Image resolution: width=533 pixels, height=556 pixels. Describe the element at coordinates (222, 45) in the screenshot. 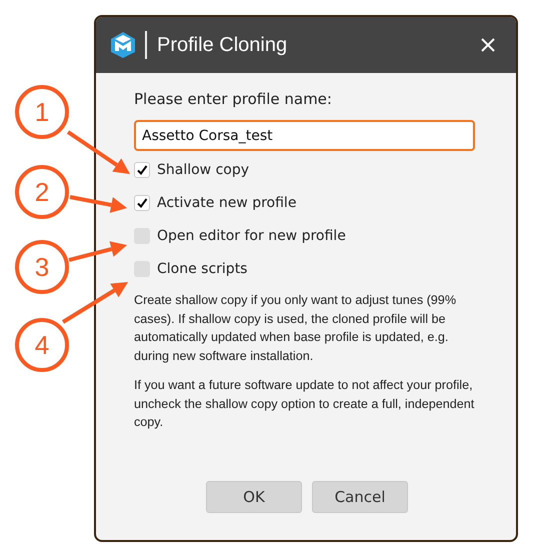

I see `window-title: Profile Cloning` at that location.